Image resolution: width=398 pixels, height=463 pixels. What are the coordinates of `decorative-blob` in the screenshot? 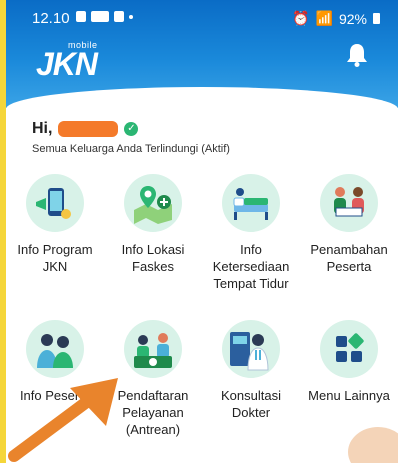 It's located at (373, 445).